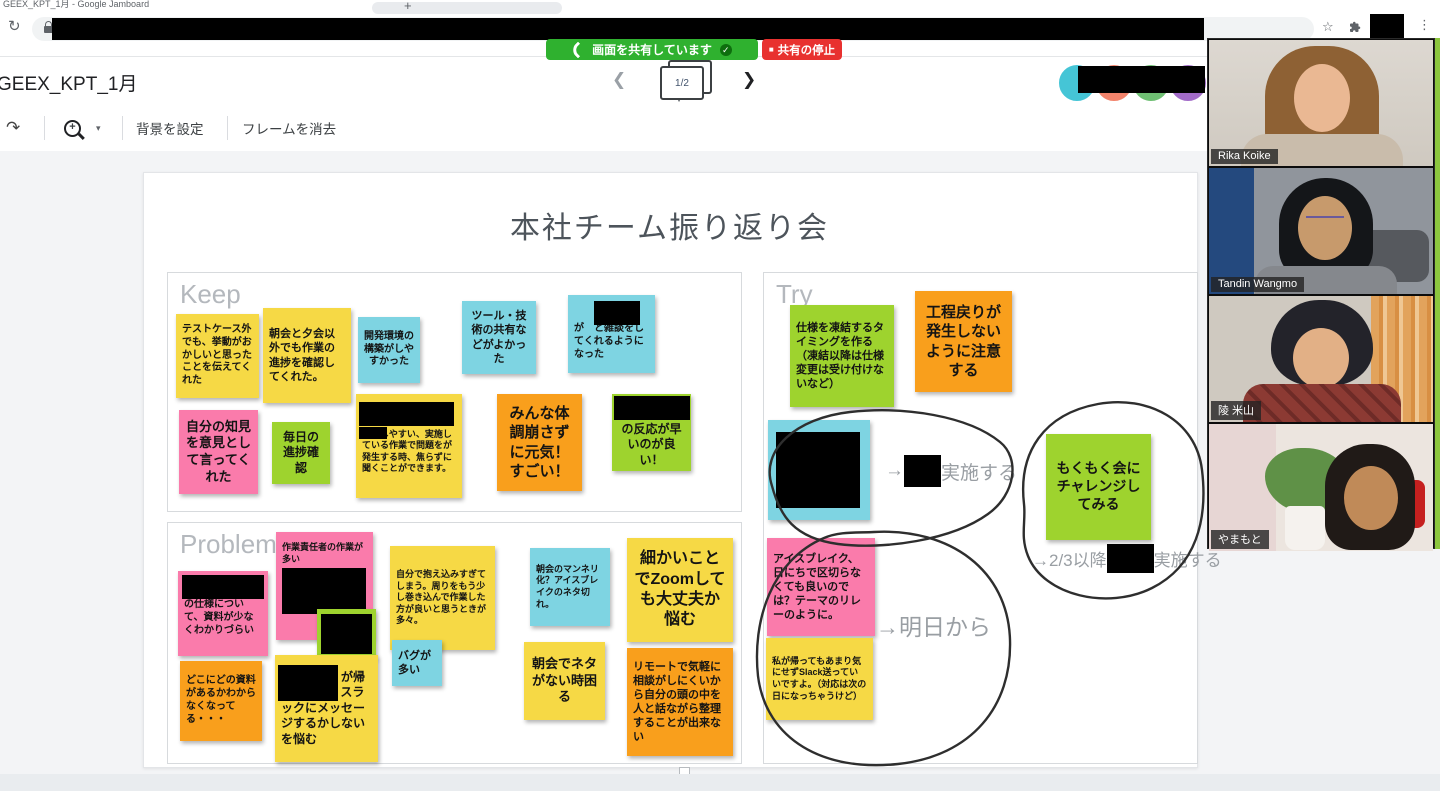 Image resolution: width=1440 pixels, height=791 pixels. I want to click on video-tile: Rika Koike, so click(1321, 103).